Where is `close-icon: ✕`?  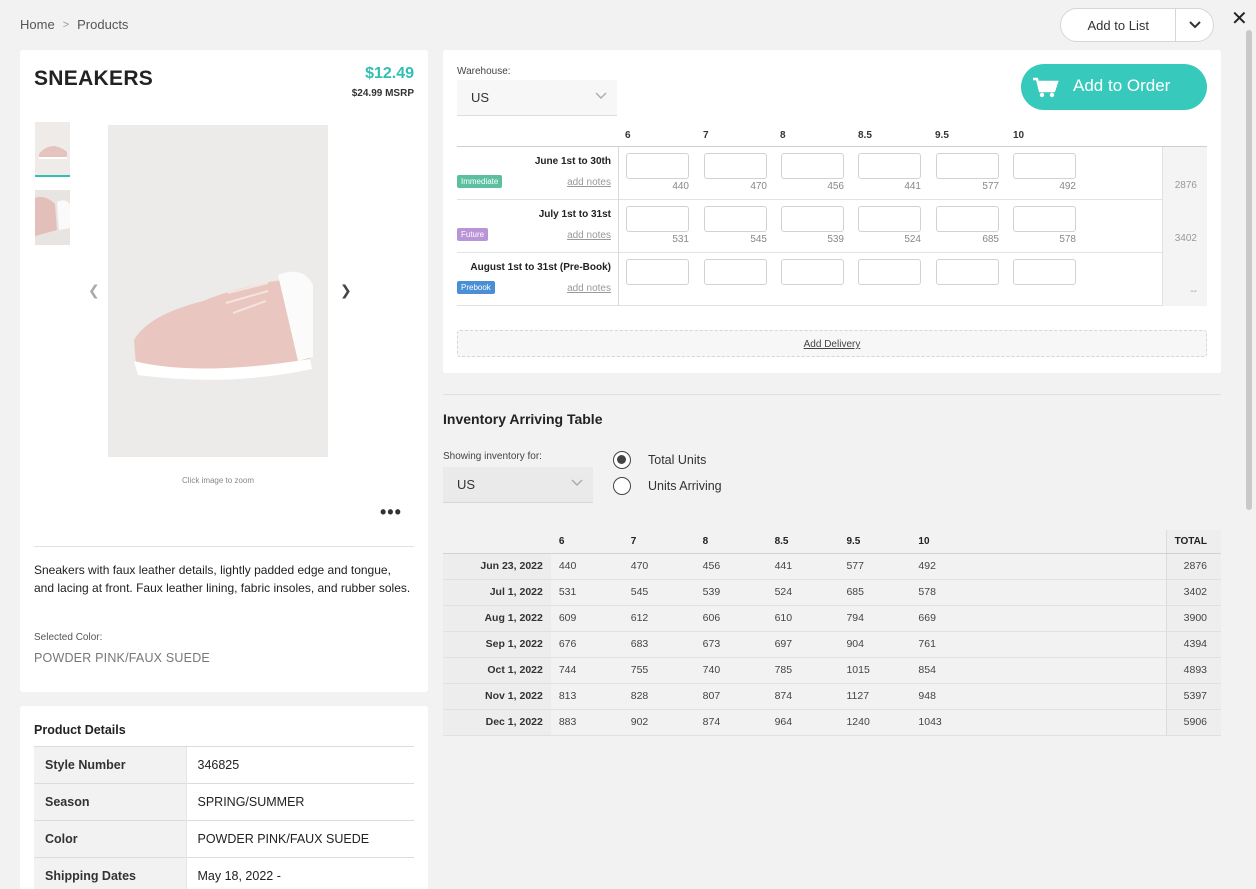
close-icon: ✕ is located at coordinates (1239, 18).